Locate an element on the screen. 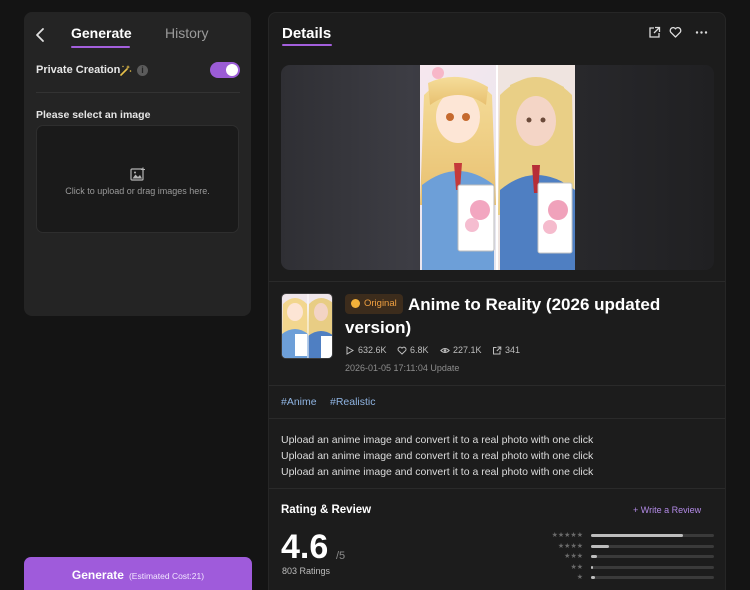 The width and height of the screenshot is (750, 590). star-icons: ★★★ is located at coordinates (573, 556).